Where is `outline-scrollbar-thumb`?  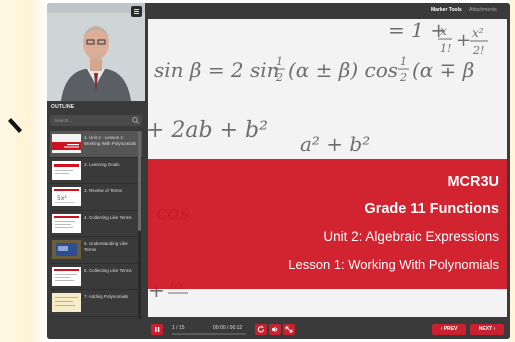
outline-scrollbar-thumb is located at coordinates (139, 181).